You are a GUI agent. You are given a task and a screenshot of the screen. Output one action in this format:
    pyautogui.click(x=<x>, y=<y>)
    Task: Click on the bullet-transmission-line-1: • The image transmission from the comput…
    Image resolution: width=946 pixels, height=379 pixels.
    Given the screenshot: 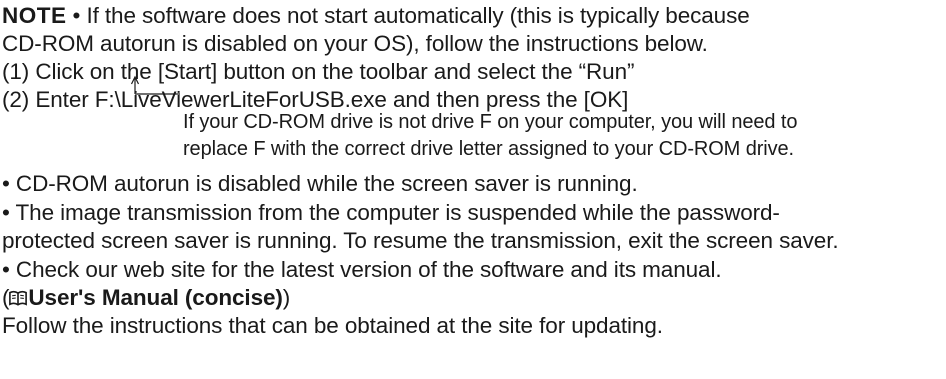 What is the action you would take?
    pyautogui.click(x=391, y=212)
    